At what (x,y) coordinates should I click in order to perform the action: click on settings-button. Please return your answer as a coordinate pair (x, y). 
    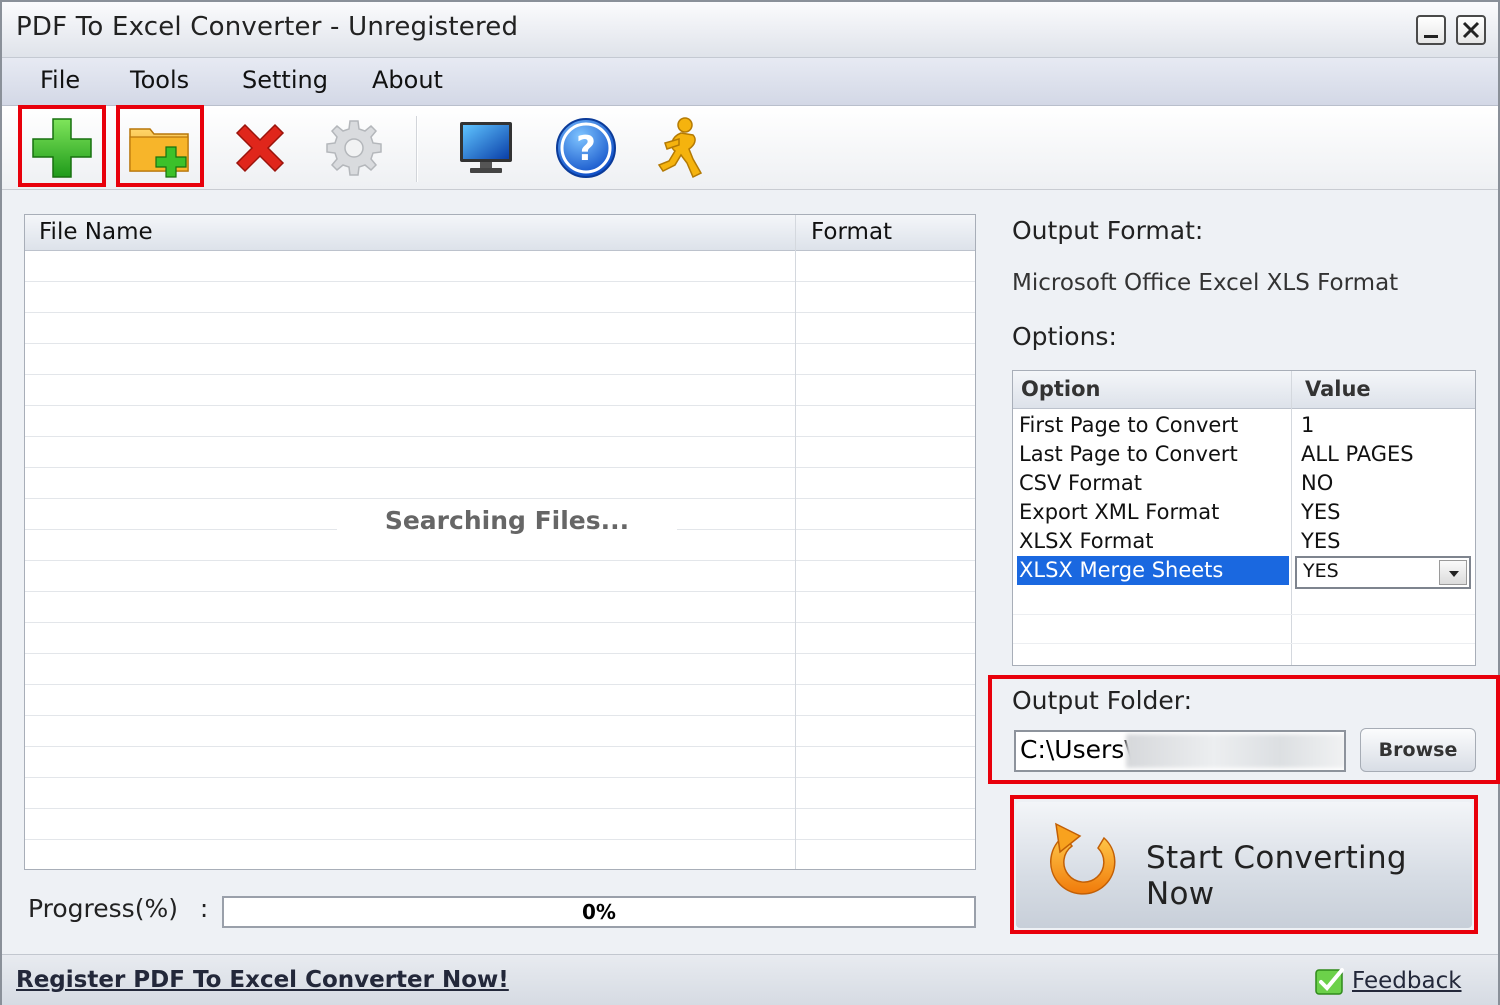
    Looking at the image, I should click on (354, 148).